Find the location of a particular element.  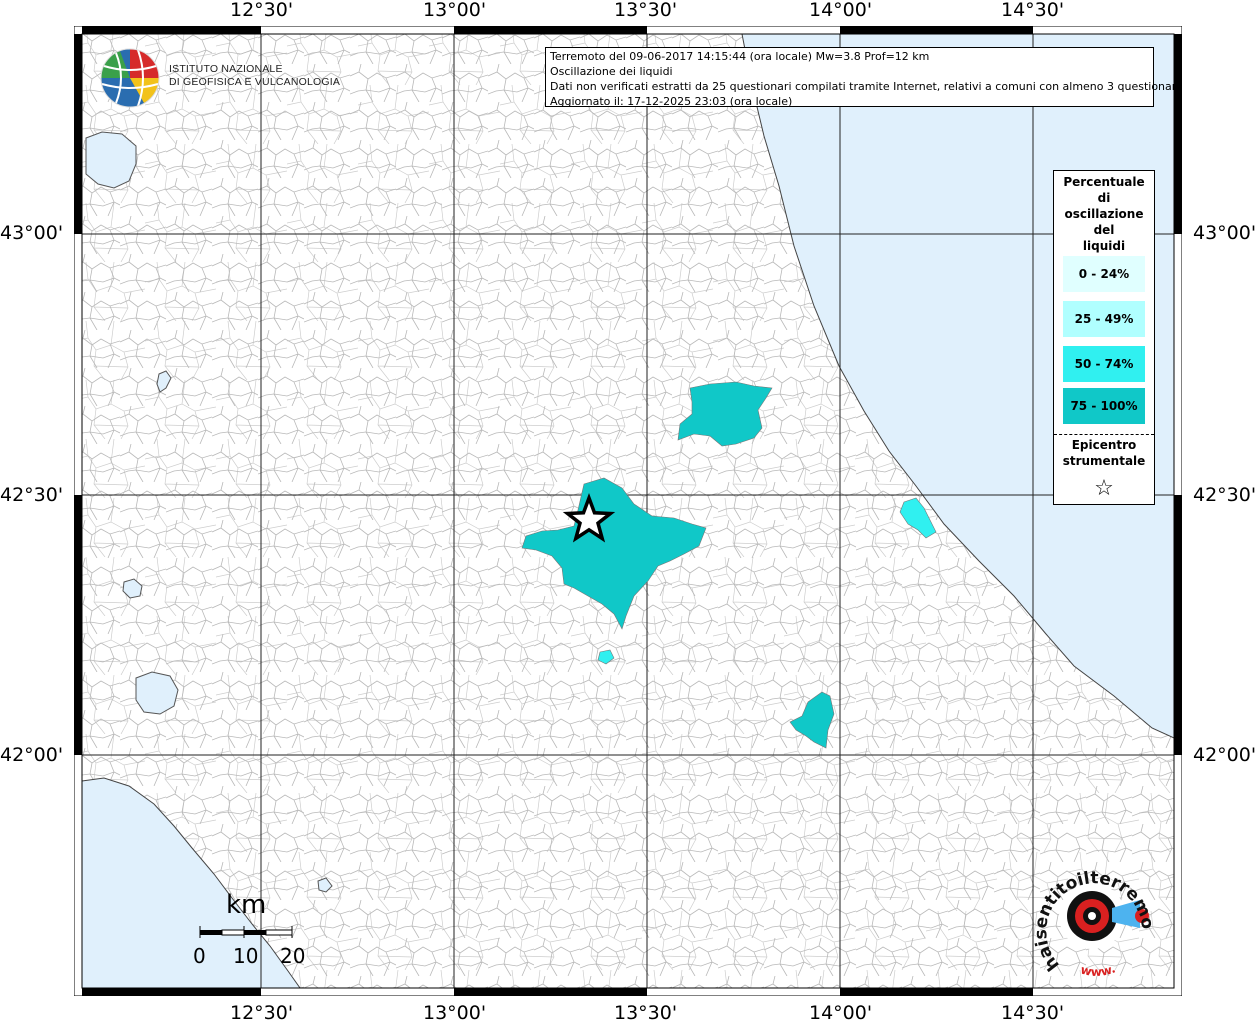

hsit-badge-text: haisentitoilterremoto.it www. is located at coordinates (1093, 917).